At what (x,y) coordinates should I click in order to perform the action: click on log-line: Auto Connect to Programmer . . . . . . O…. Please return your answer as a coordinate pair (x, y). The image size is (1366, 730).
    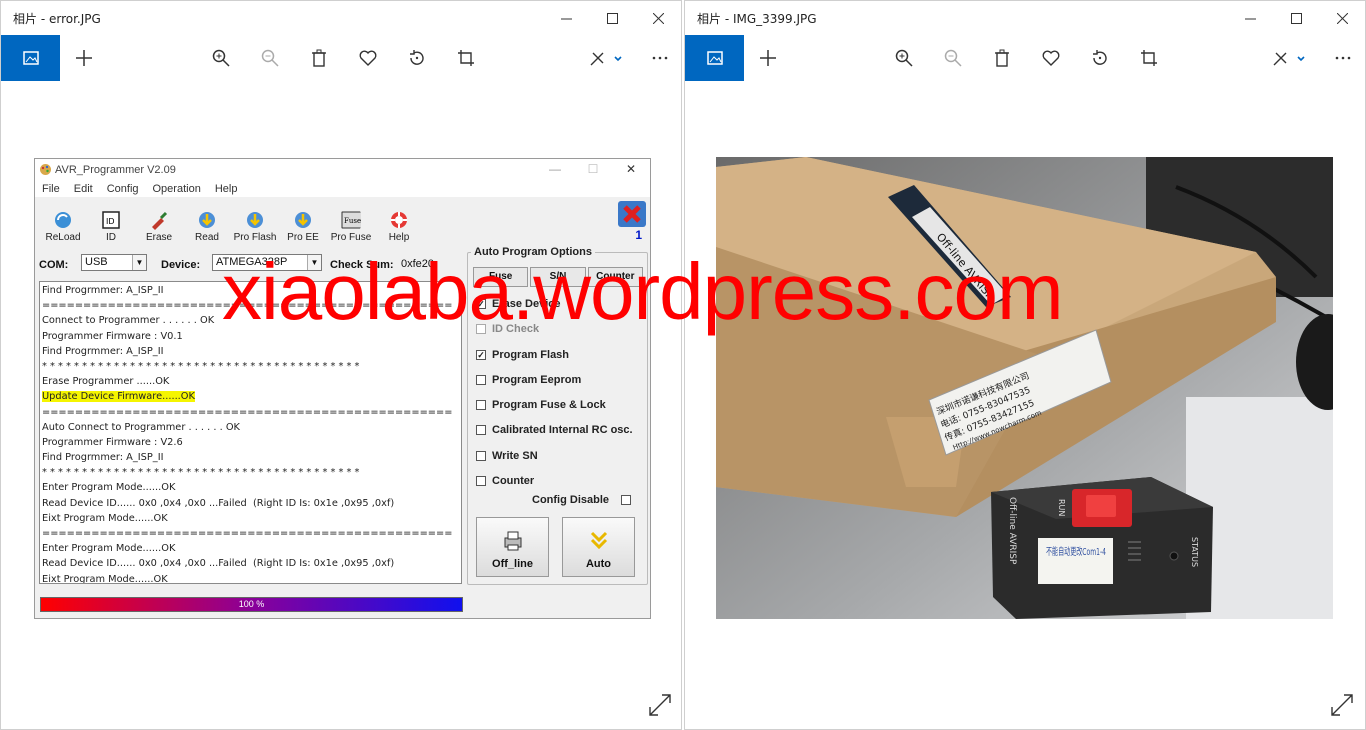
    Looking at the image, I should click on (141, 427).